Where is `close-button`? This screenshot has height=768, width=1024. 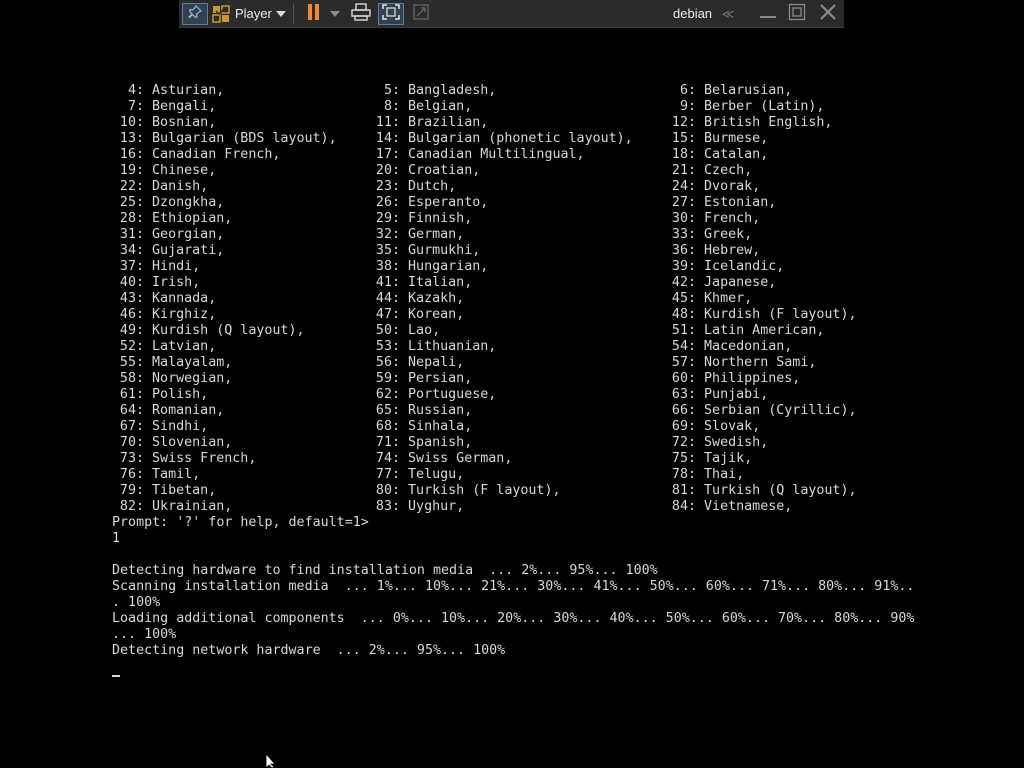 close-button is located at coordinates (828, 14).